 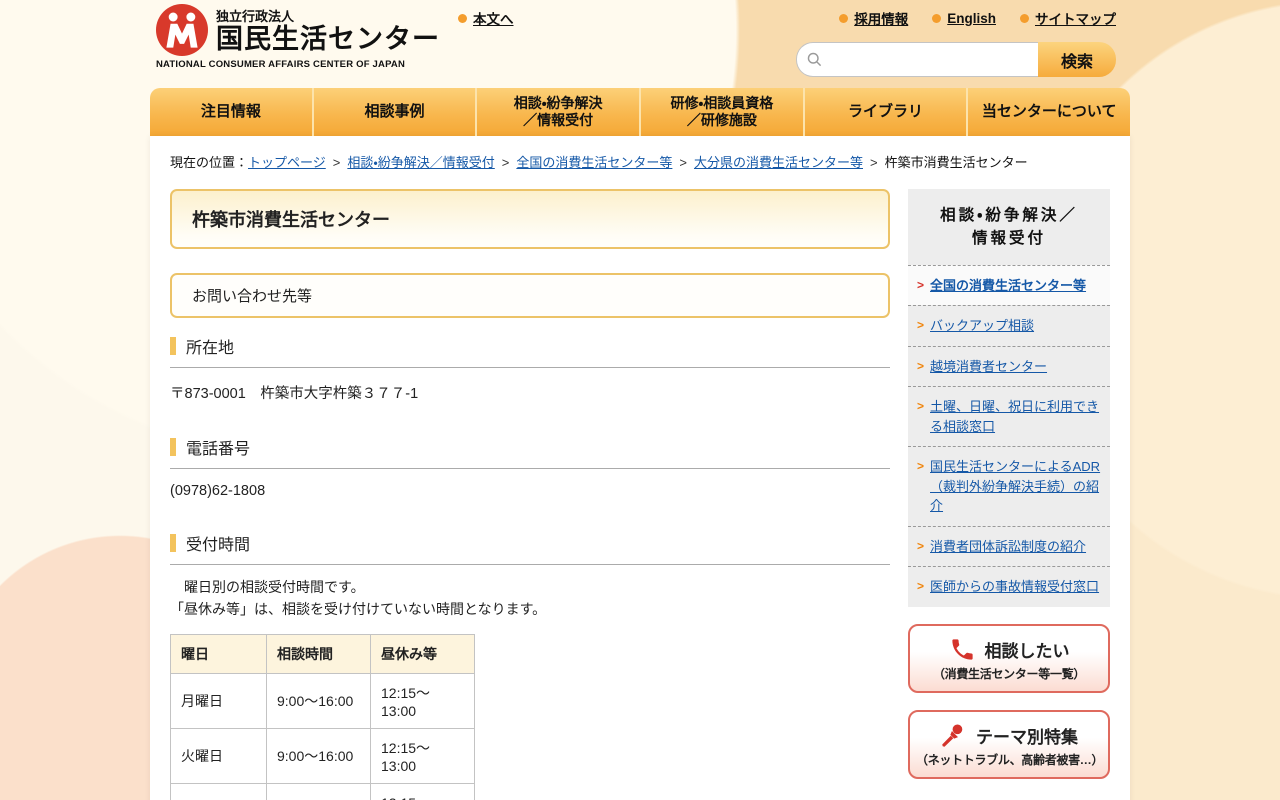 I want to click on nav-tab: 当センターについて, so click(x=1048, y=112).